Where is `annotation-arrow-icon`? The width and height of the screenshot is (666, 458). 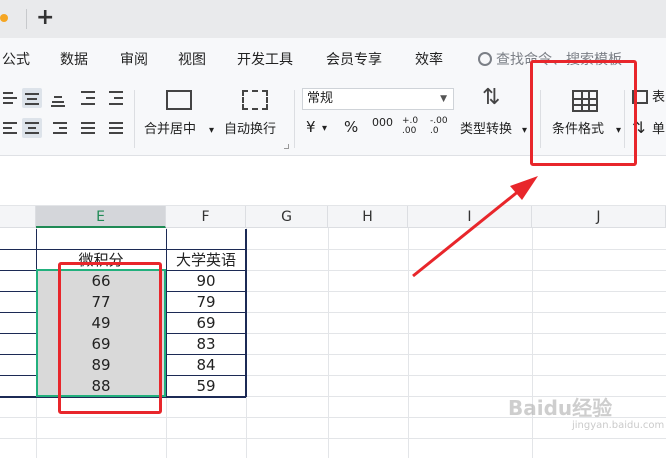 annotation-arrow-icon is located at coordinates (475, 227).